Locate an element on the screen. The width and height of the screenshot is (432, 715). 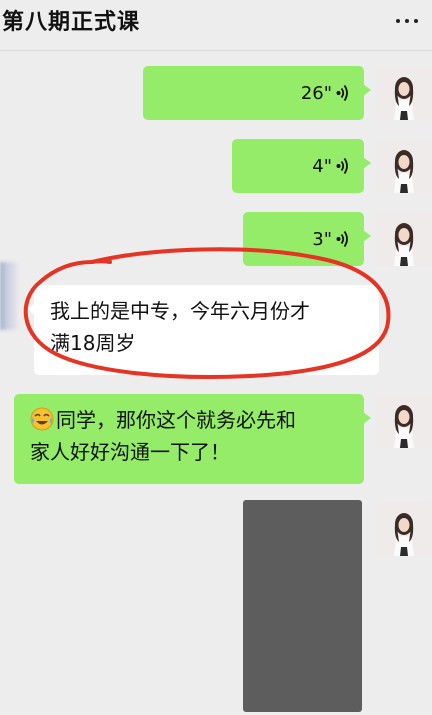
crying-laugh-emoji-icon is located at coordinates (42, 419).